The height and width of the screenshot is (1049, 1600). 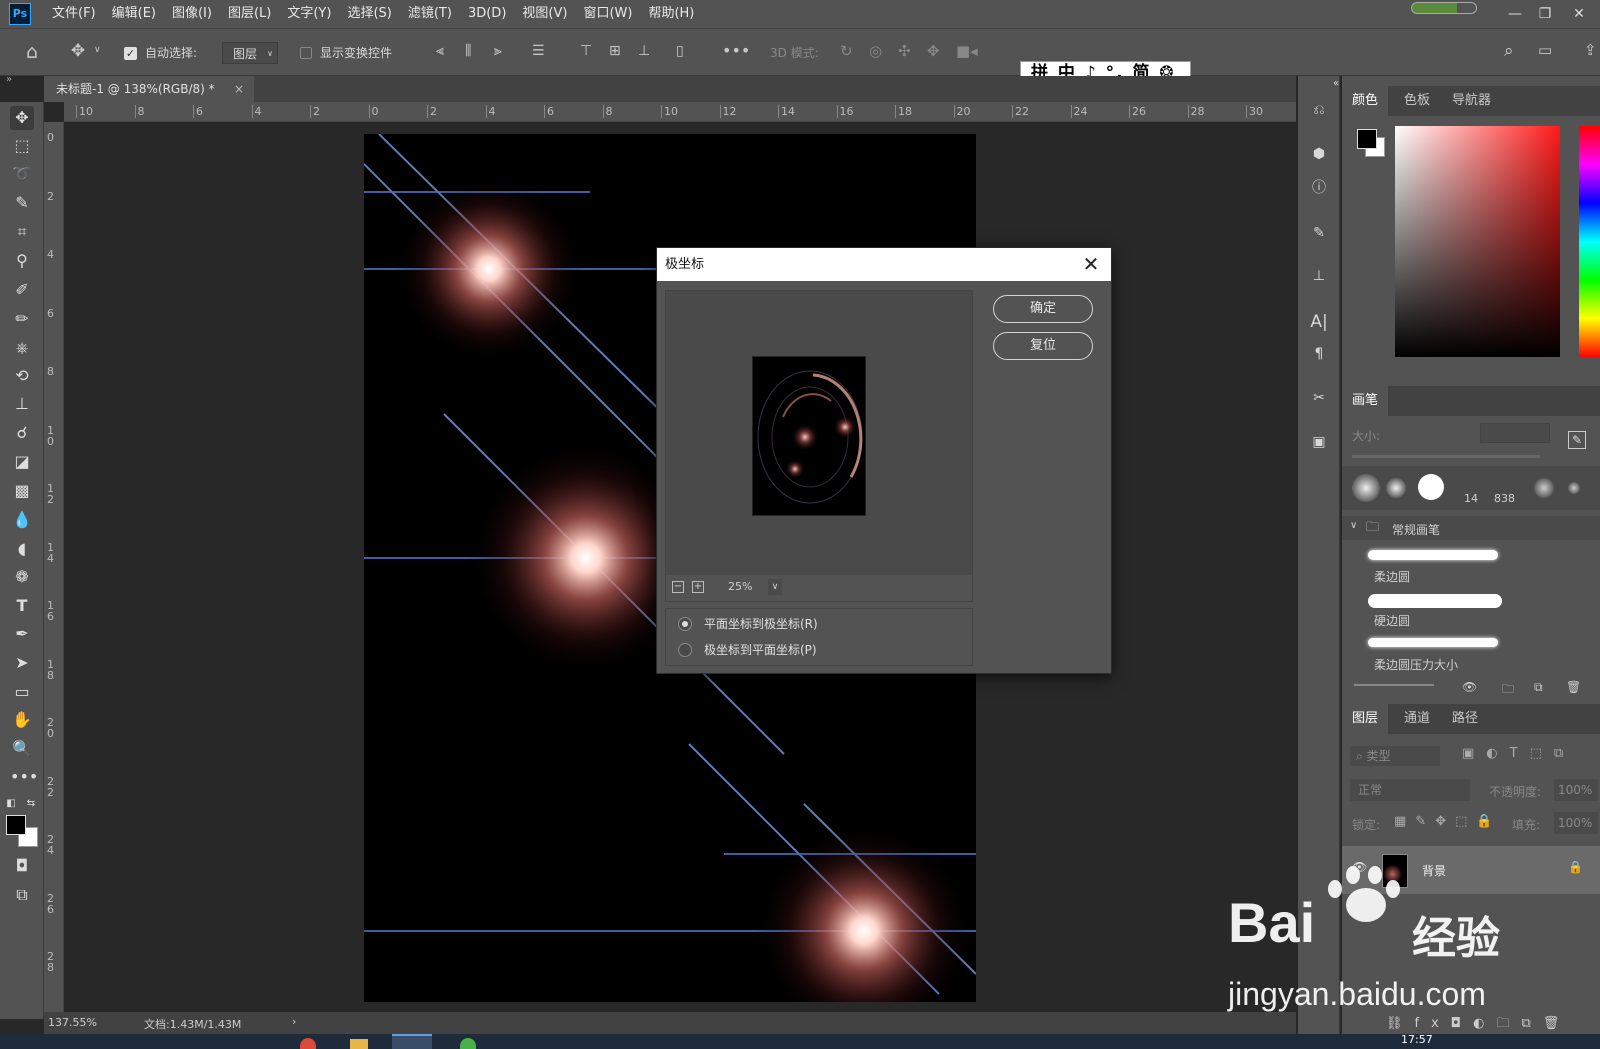 What do you see at coordinates (487, 14) in the screenshot?
I see `menu-3d: 3D(D)` at bounding box center [487, 14].